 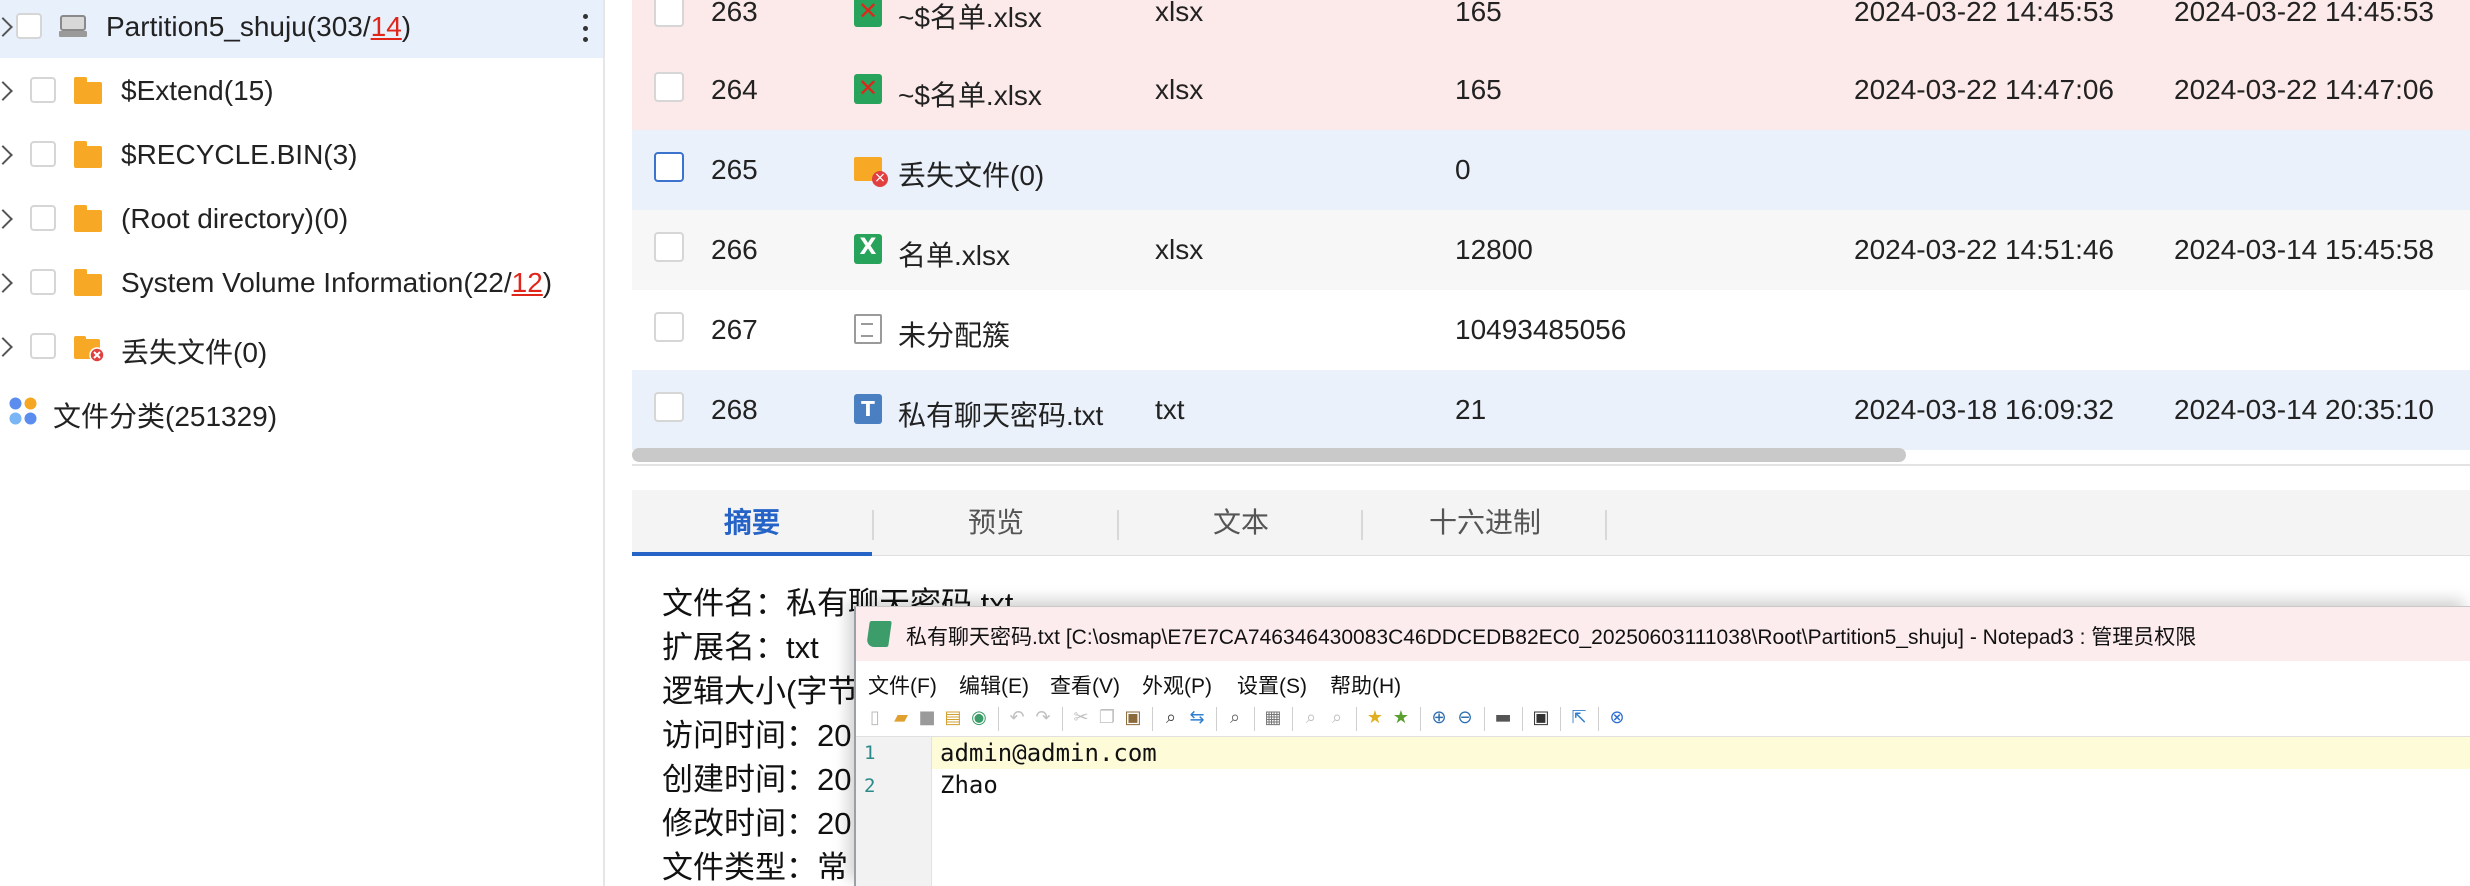 I want to click on row-size: 21, so click(x=1471, y=409).